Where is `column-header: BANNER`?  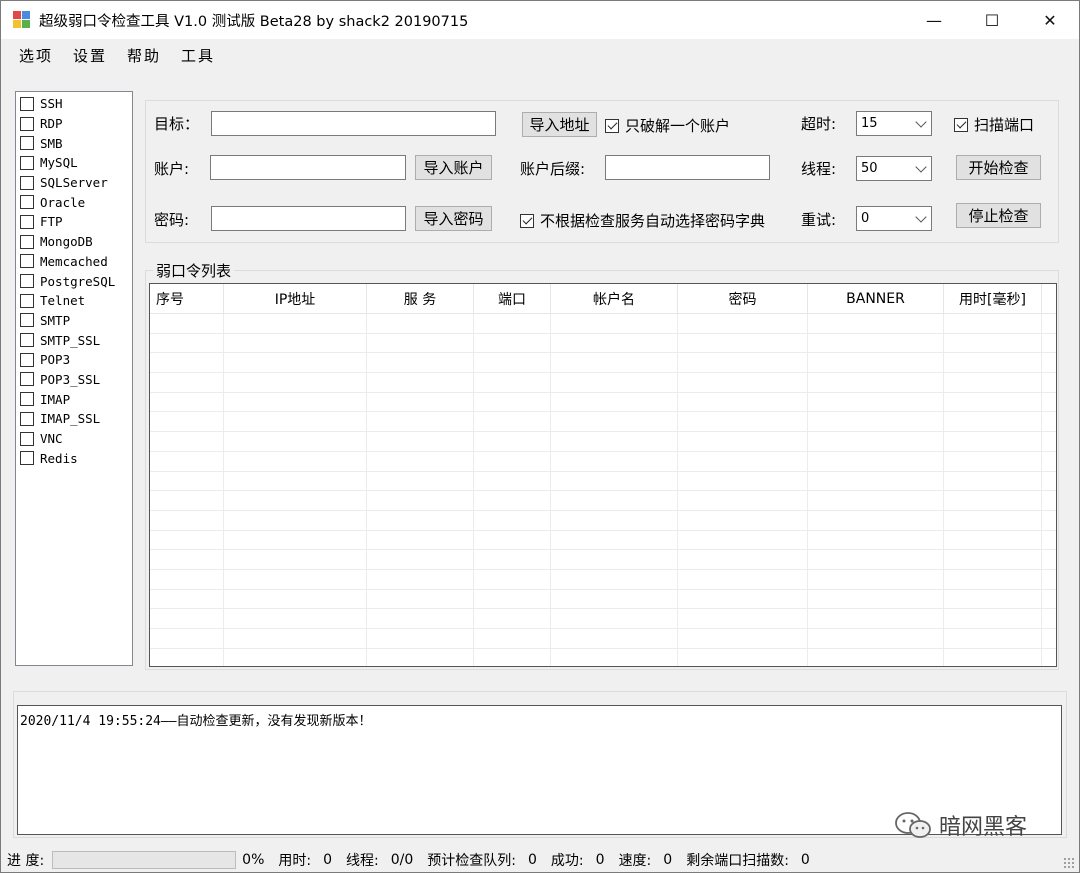
column-header: BANNER is located at coordinates (876, 299).